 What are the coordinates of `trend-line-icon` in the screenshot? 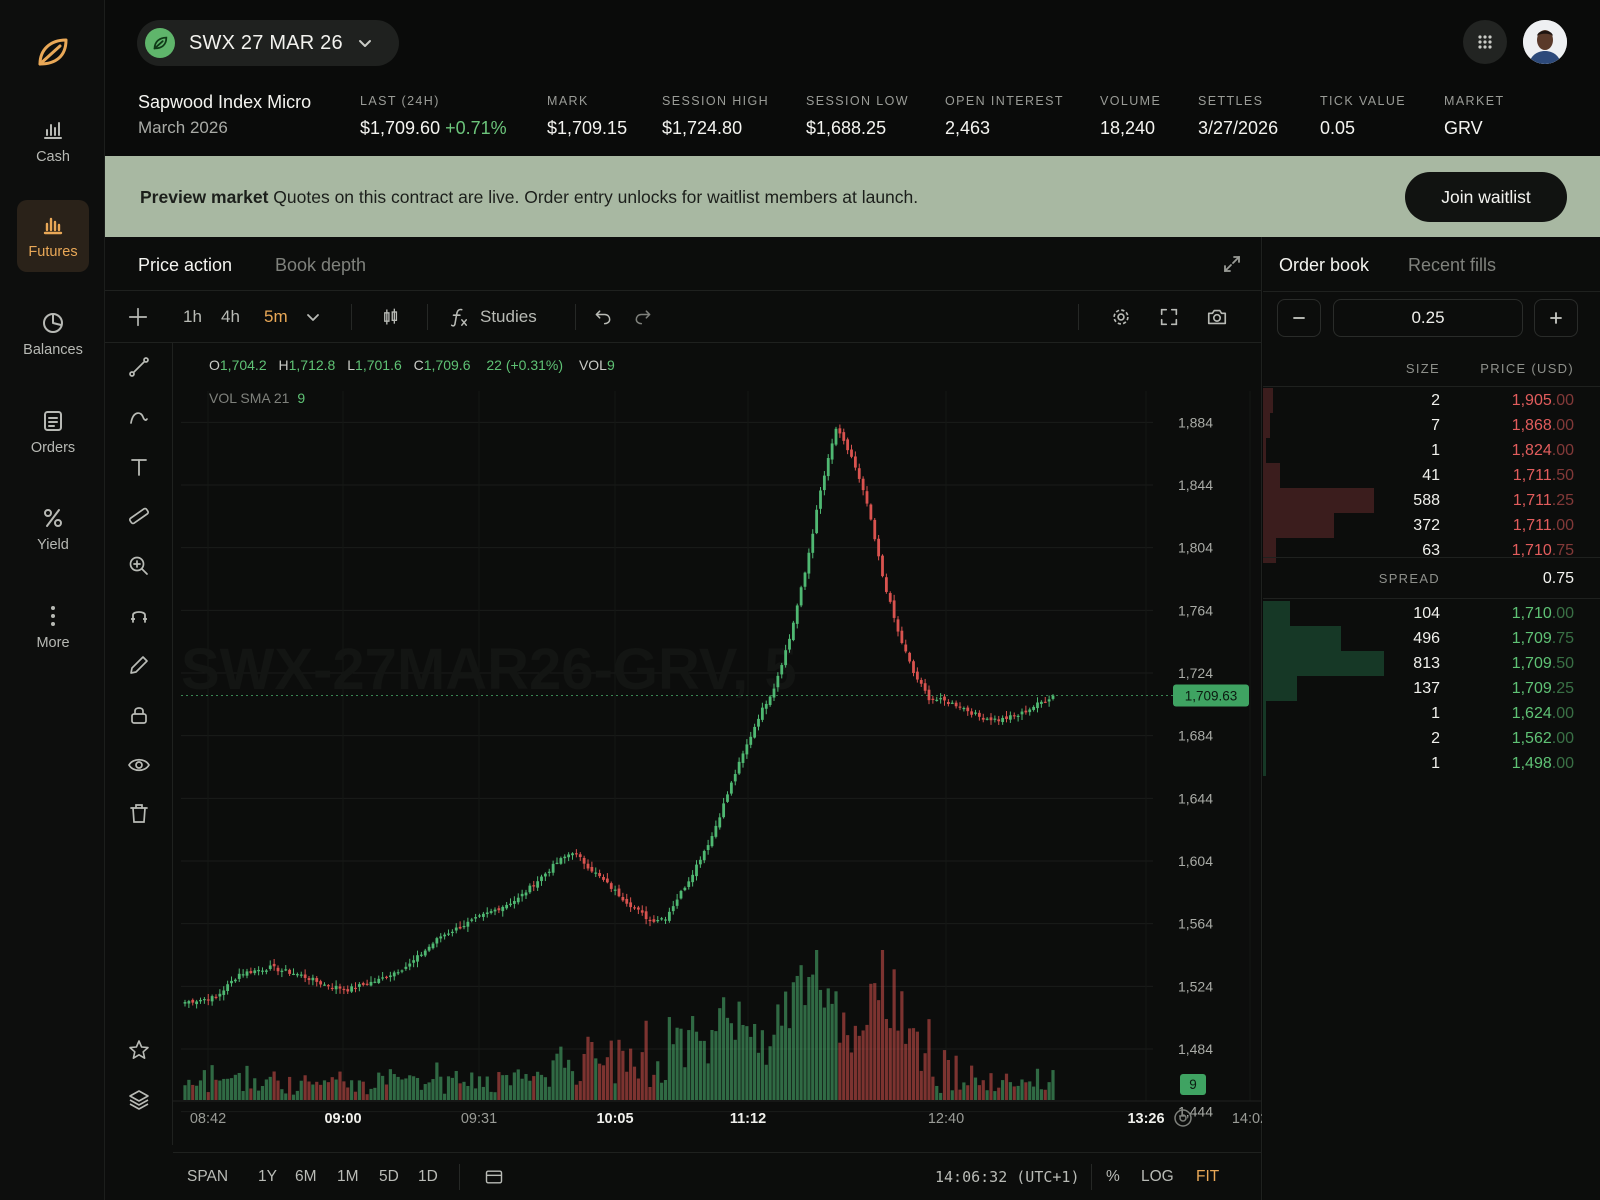 It's located at (139, 367).